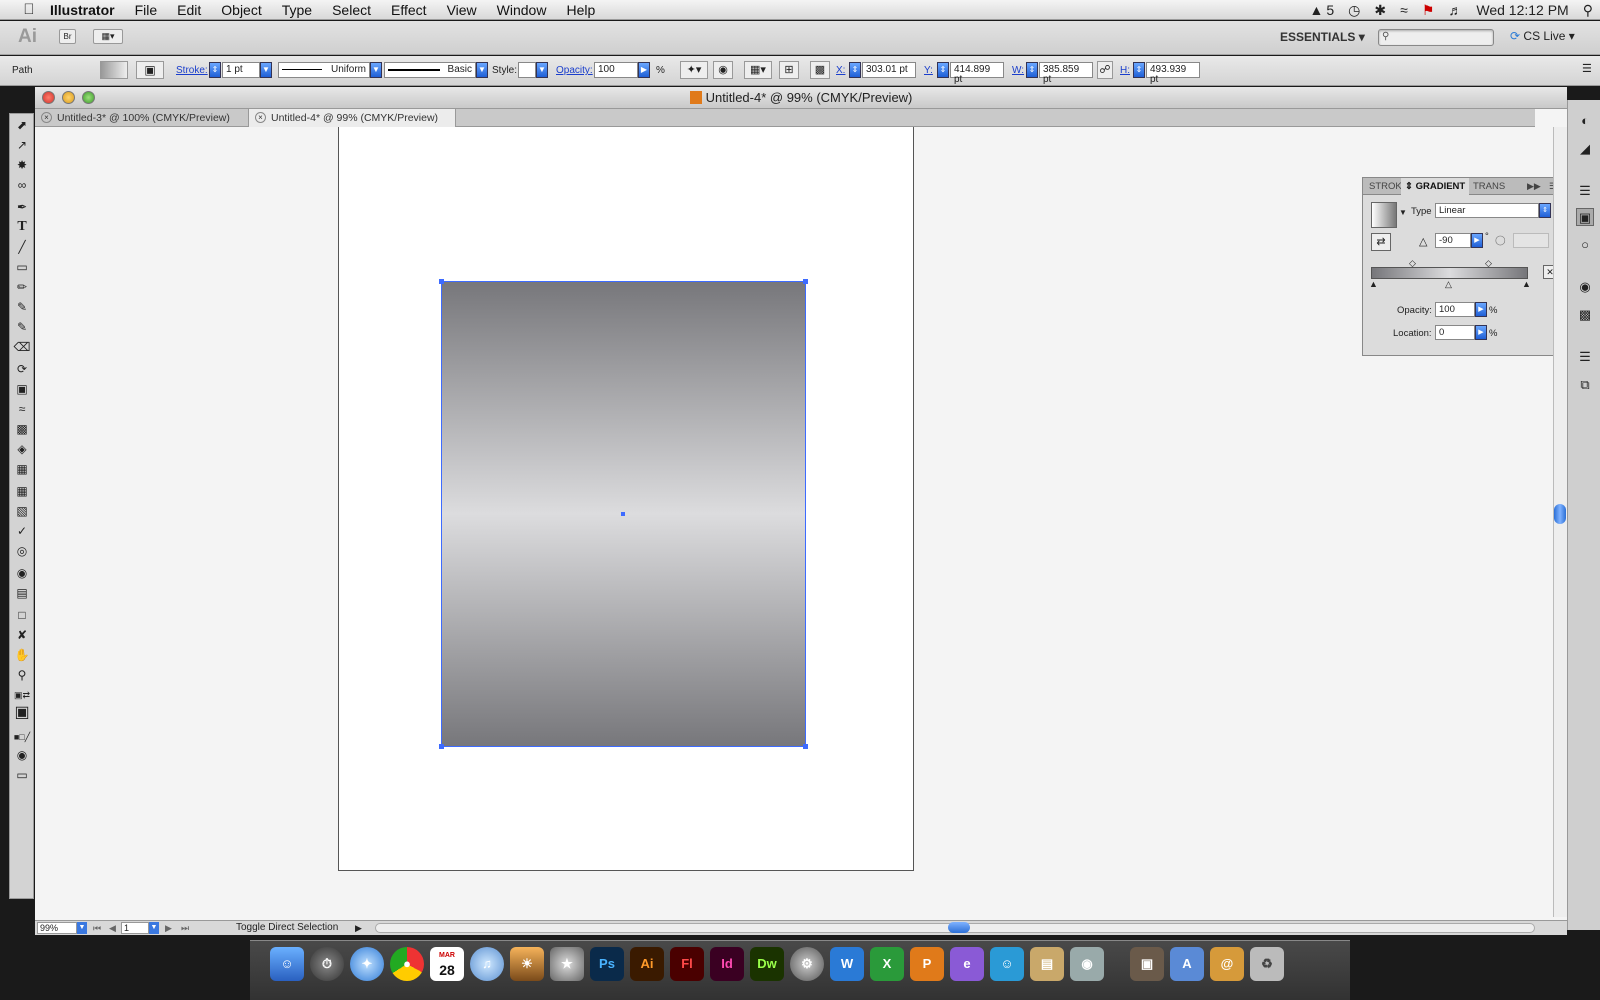  I want to click on tab-untitled-4: × Untitled-4* @ 99% (CMYK/Preview), so click(352, 118).